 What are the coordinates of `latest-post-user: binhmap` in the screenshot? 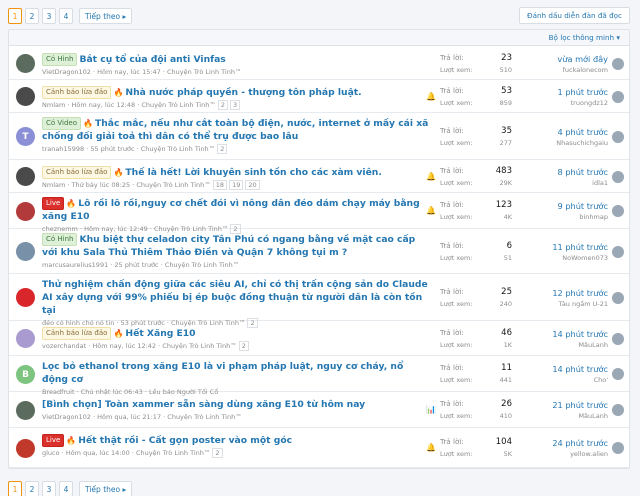 It's located at (563, 217).